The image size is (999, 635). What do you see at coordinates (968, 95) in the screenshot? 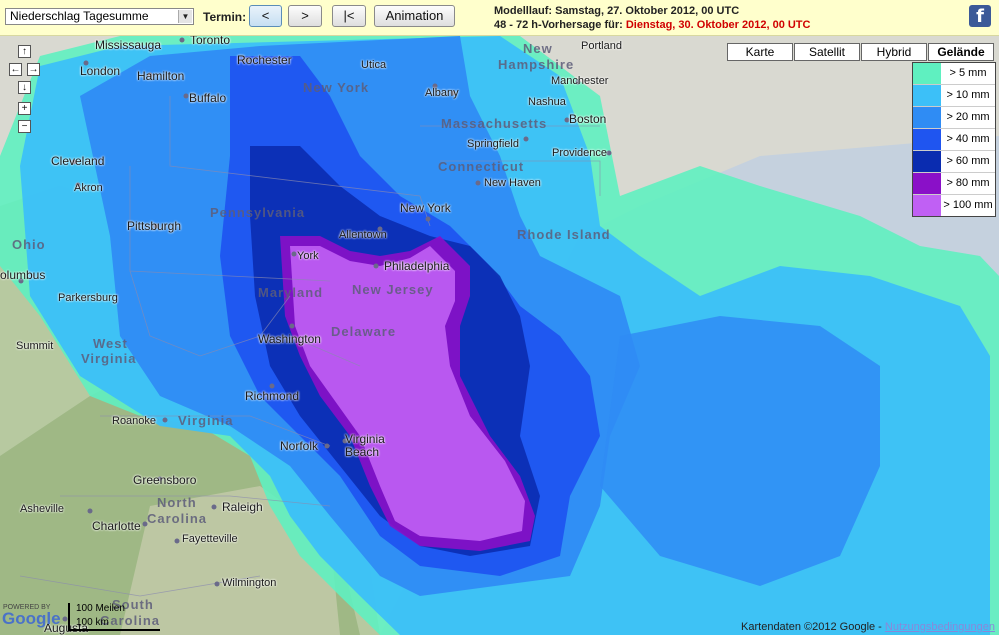
I see `legend-label: > 10 mm` at bounding box center [968, 95].